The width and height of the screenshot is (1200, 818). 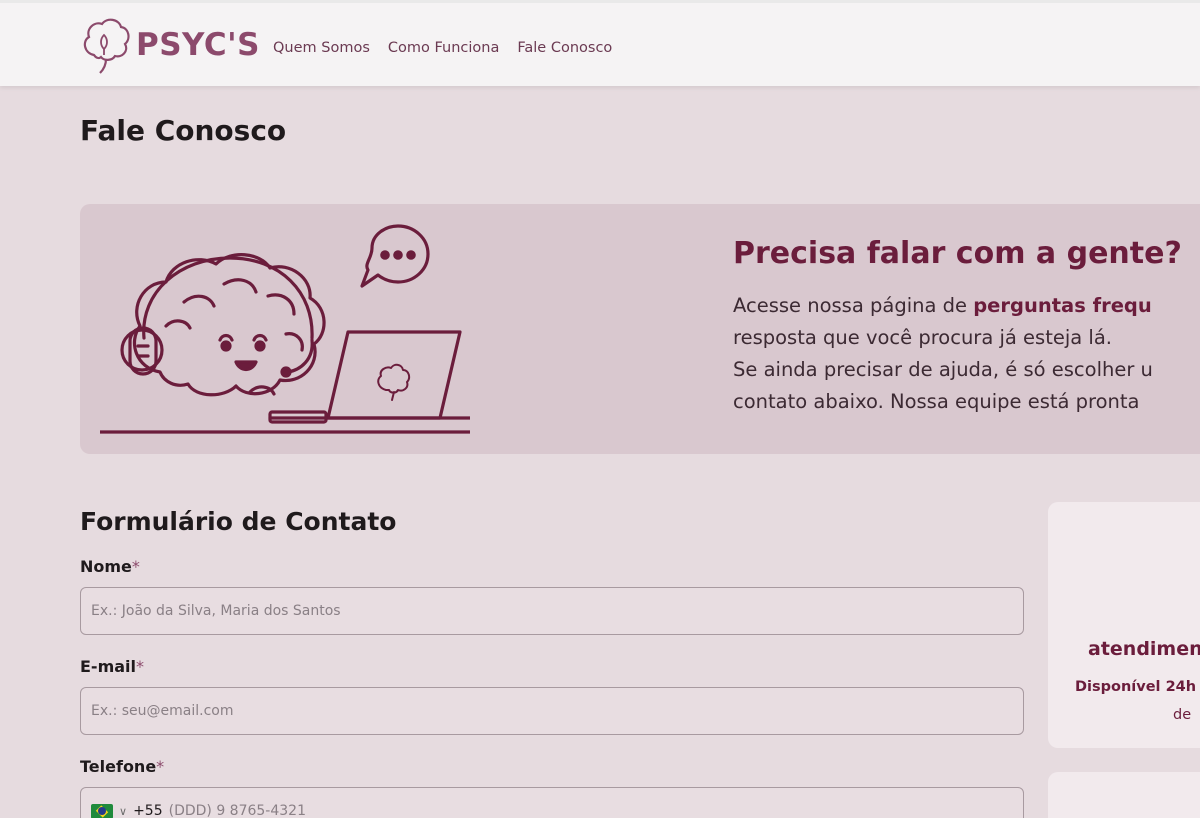 I want to click on name-field-wrapper, so click(x=552, y=611).